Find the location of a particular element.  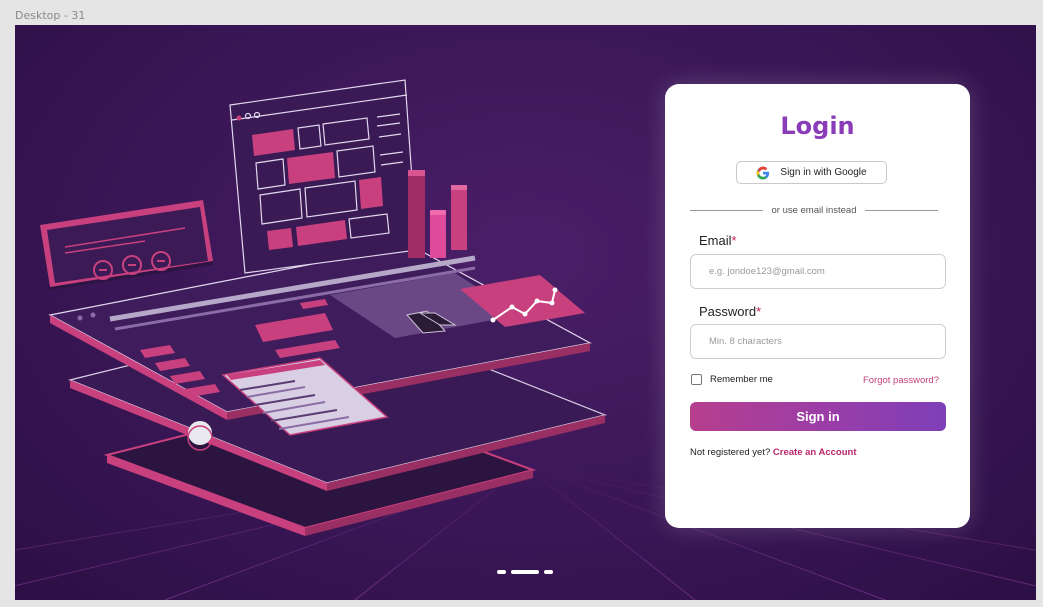

create-account-link: Create an Account is located at coordinates (815, 452).